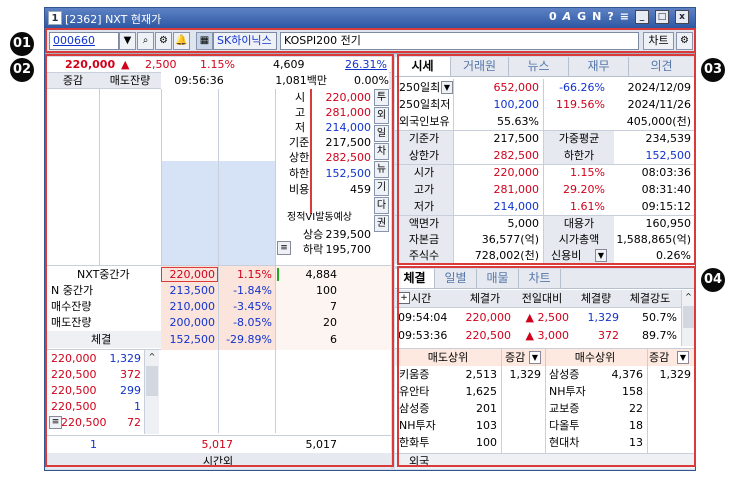 The width and height of the screenshot is (740, 477). Describe the element at coordinates (653, 239) in the screenshot. I see `info-mktcap: 1,588,865(억)` at that location.